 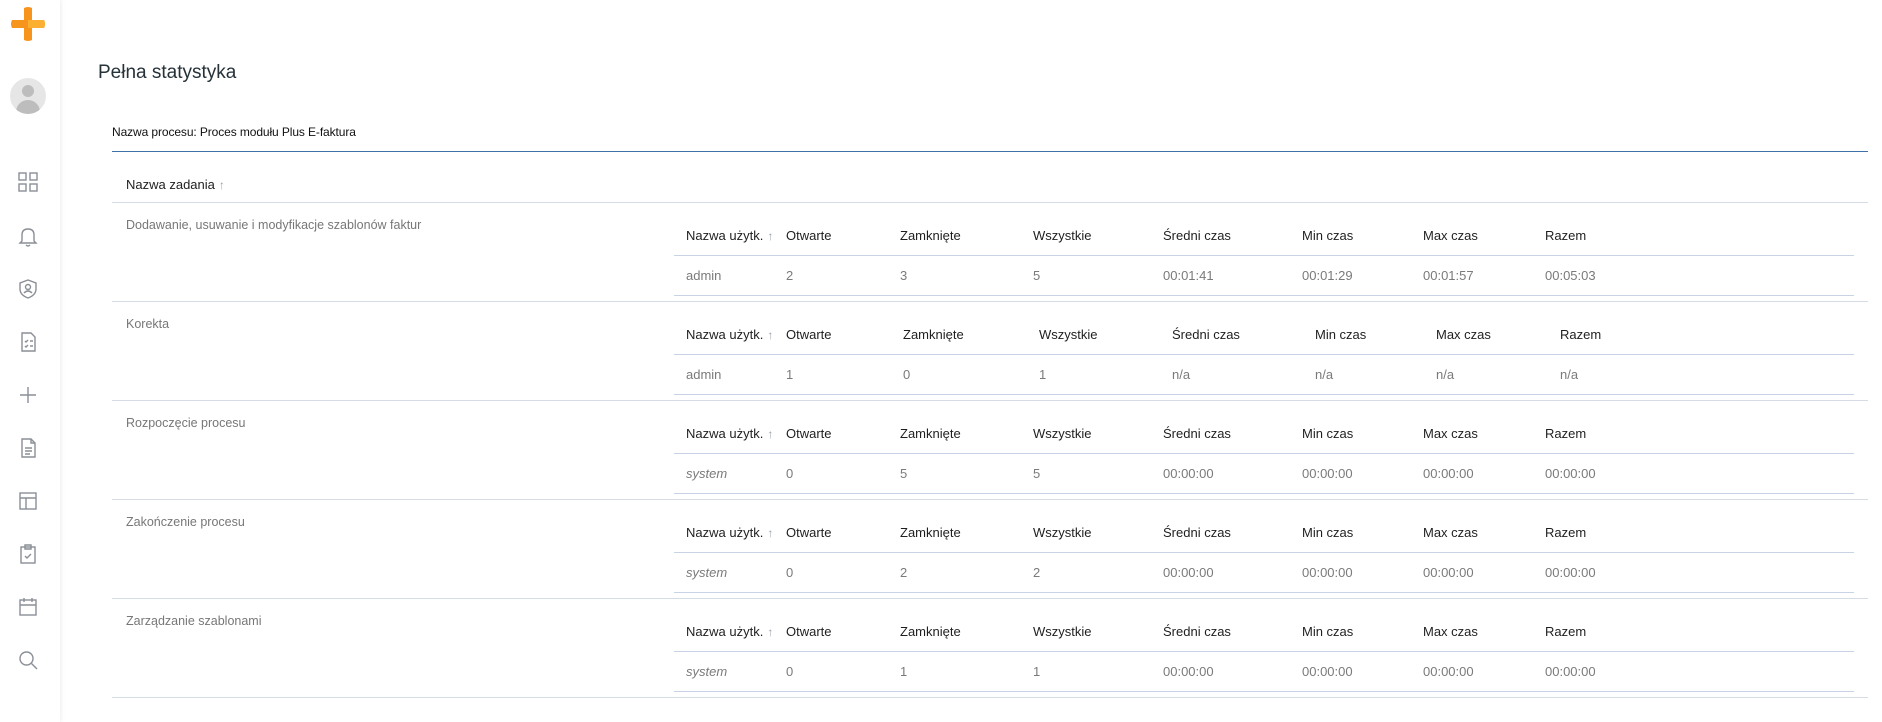 I want to click on closed-count: 2, so click(x=904, y=572).